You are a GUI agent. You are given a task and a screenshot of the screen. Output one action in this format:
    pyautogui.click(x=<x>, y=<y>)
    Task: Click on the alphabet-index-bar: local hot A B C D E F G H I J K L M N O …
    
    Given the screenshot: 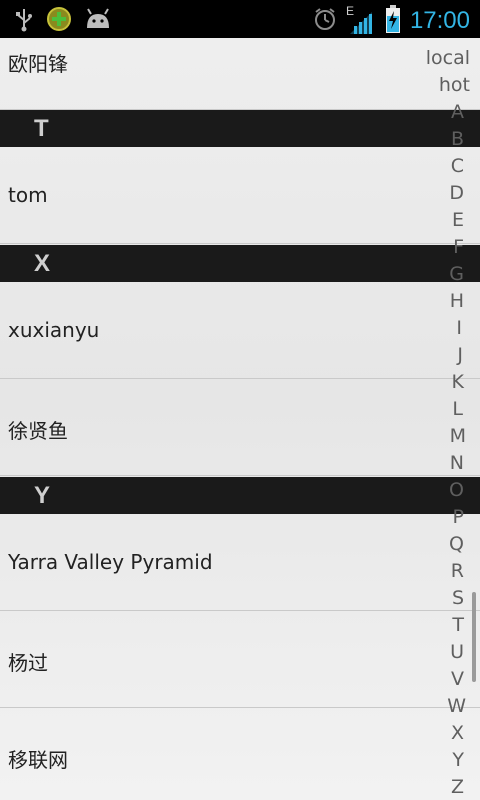 What is the action you would take?
    pyautogui.click(x=450, y=422)
    